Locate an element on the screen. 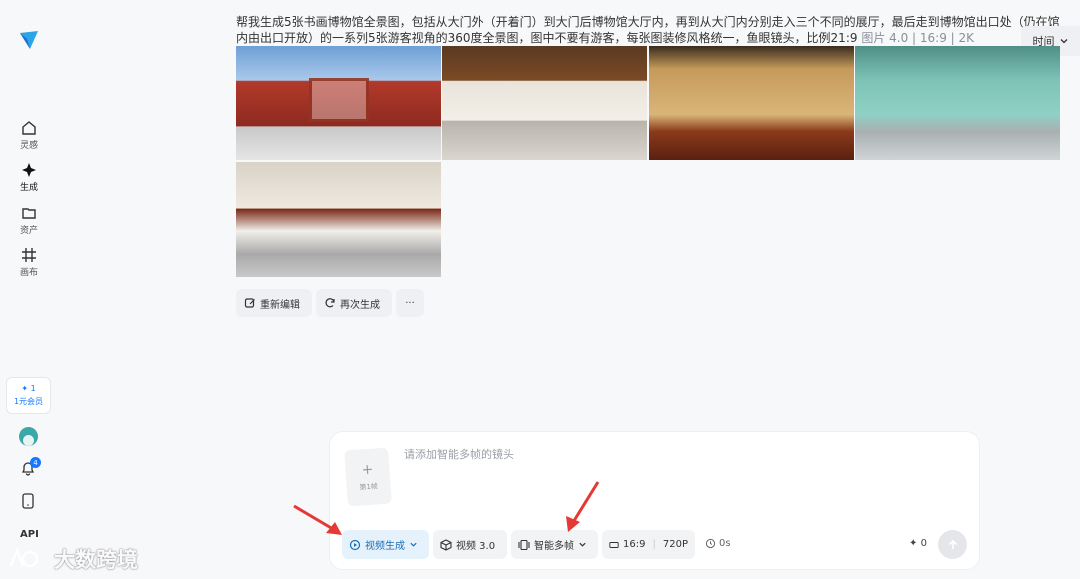 This screenshot has height=579, width=1080. sidebar-item-label: 灵感 is located at coordinates (28, 146).